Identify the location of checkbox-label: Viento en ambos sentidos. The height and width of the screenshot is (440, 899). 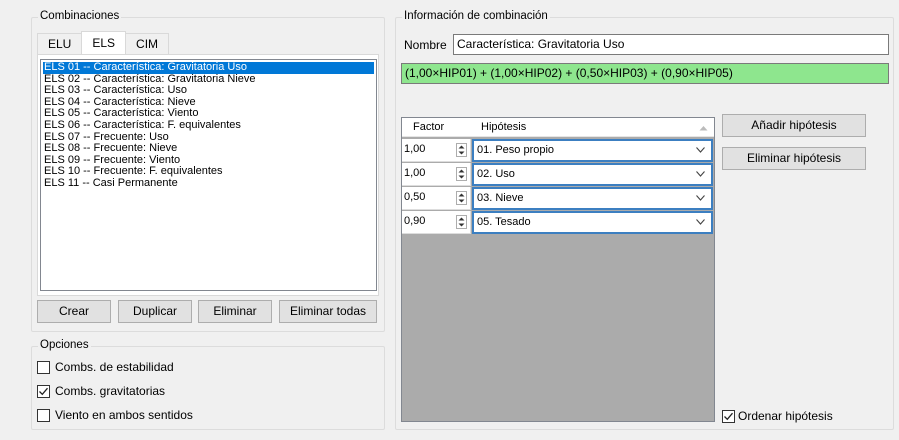
(124, 415).